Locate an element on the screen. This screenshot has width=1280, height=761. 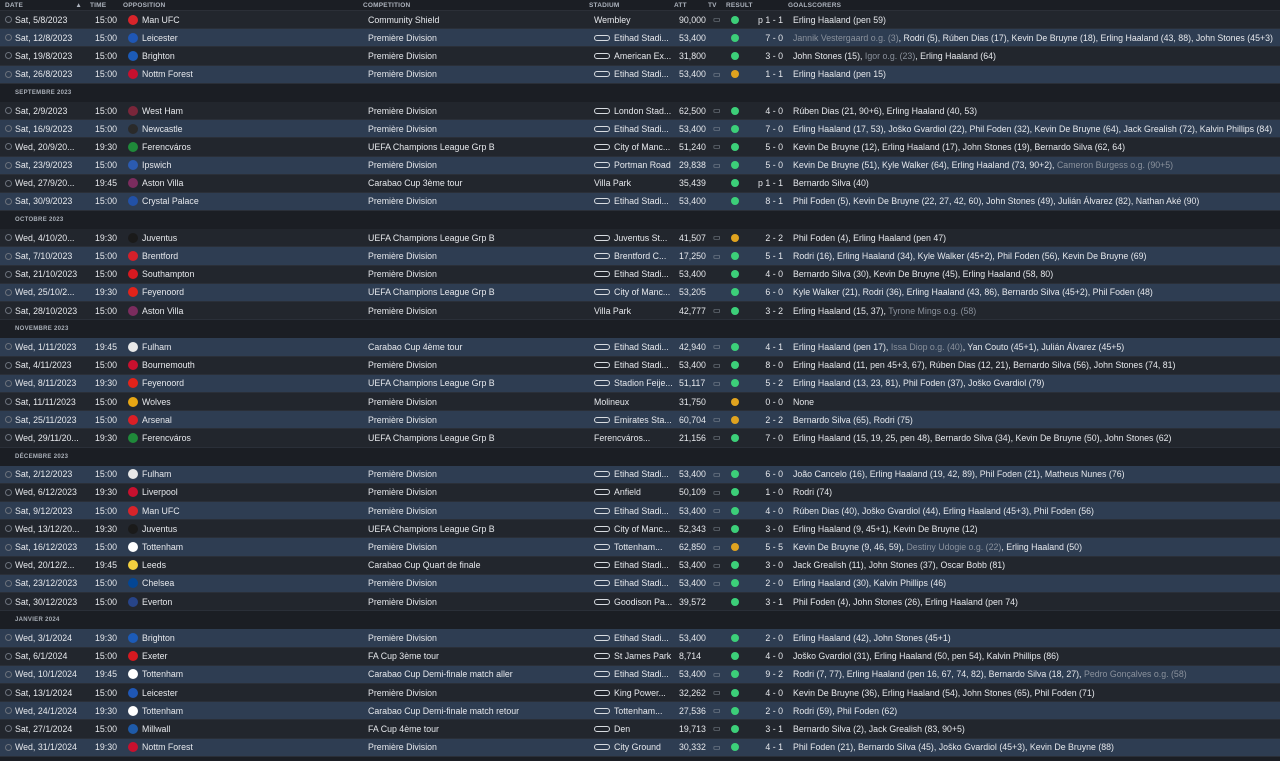
opposition-cell: Bournemouth is located at coordinates (248, 365).